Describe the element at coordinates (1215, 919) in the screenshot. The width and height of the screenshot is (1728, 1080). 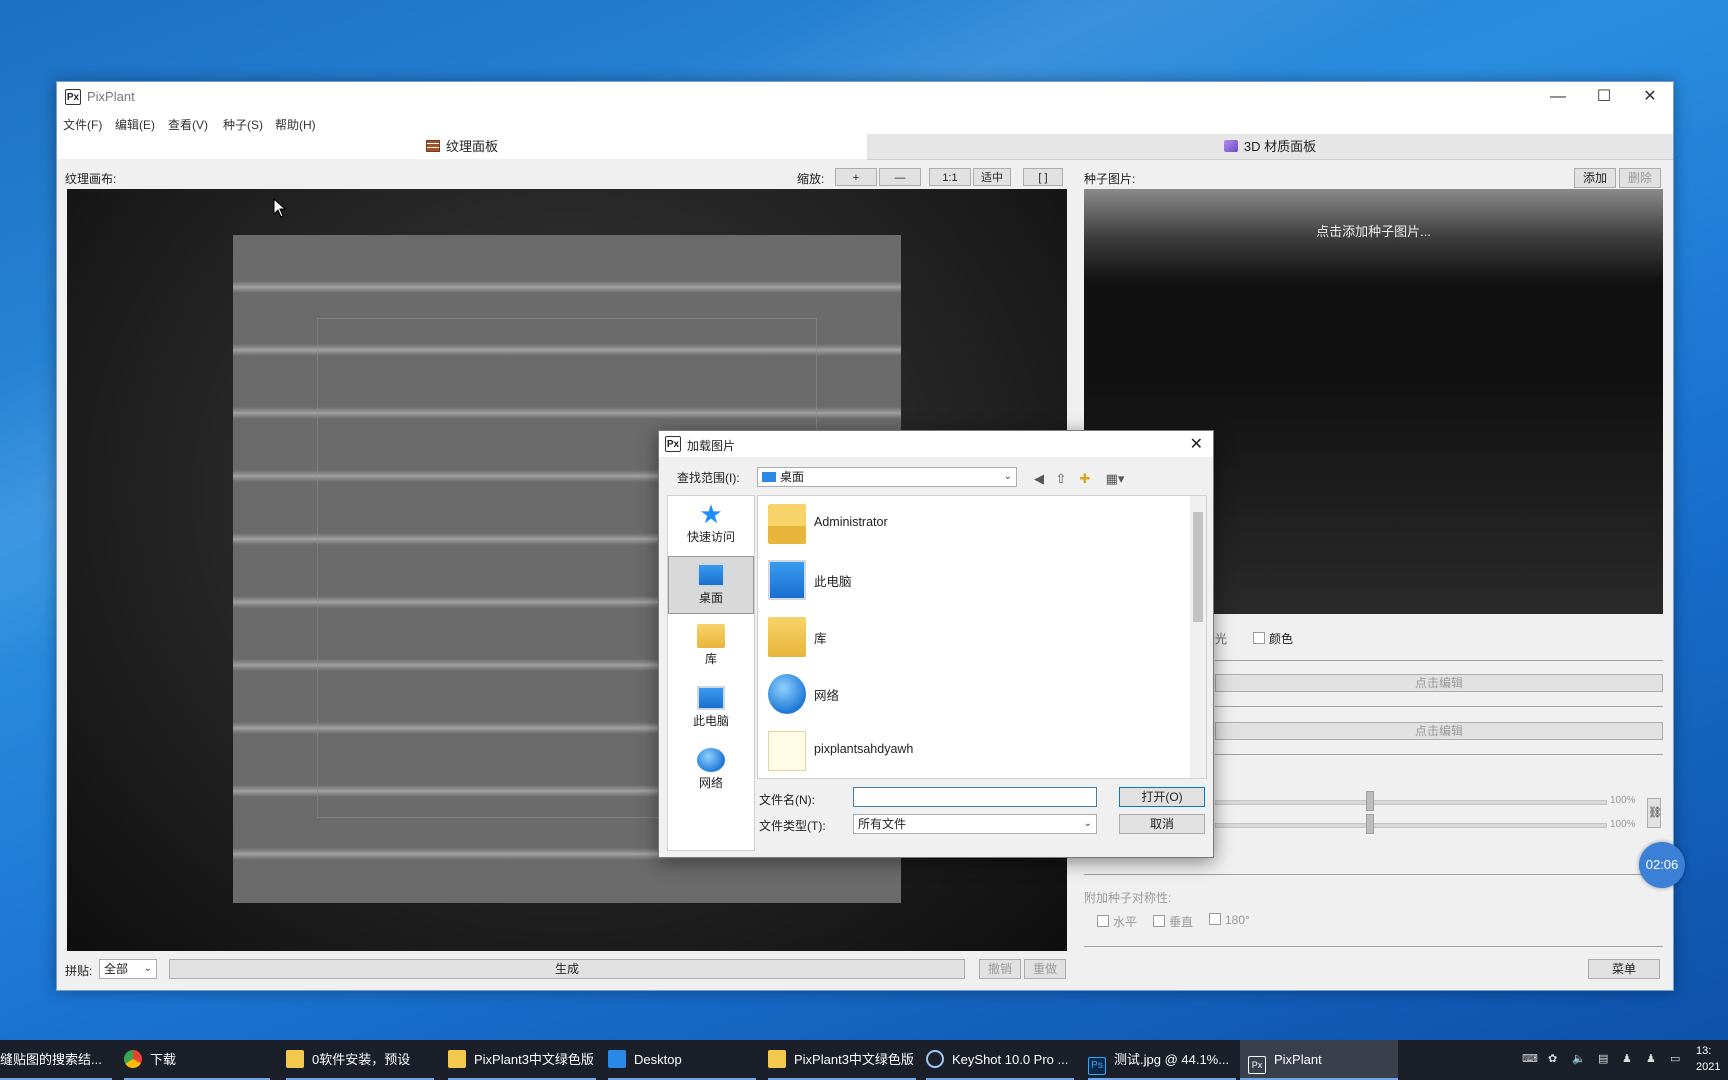
I see `symmetry-180-box` at that location.